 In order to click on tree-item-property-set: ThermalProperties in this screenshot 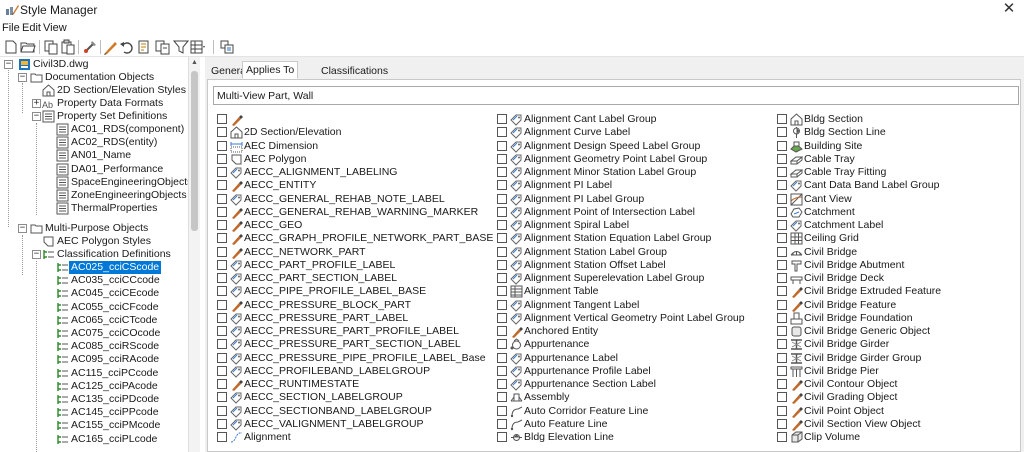, I will do `click(120, 208)`.